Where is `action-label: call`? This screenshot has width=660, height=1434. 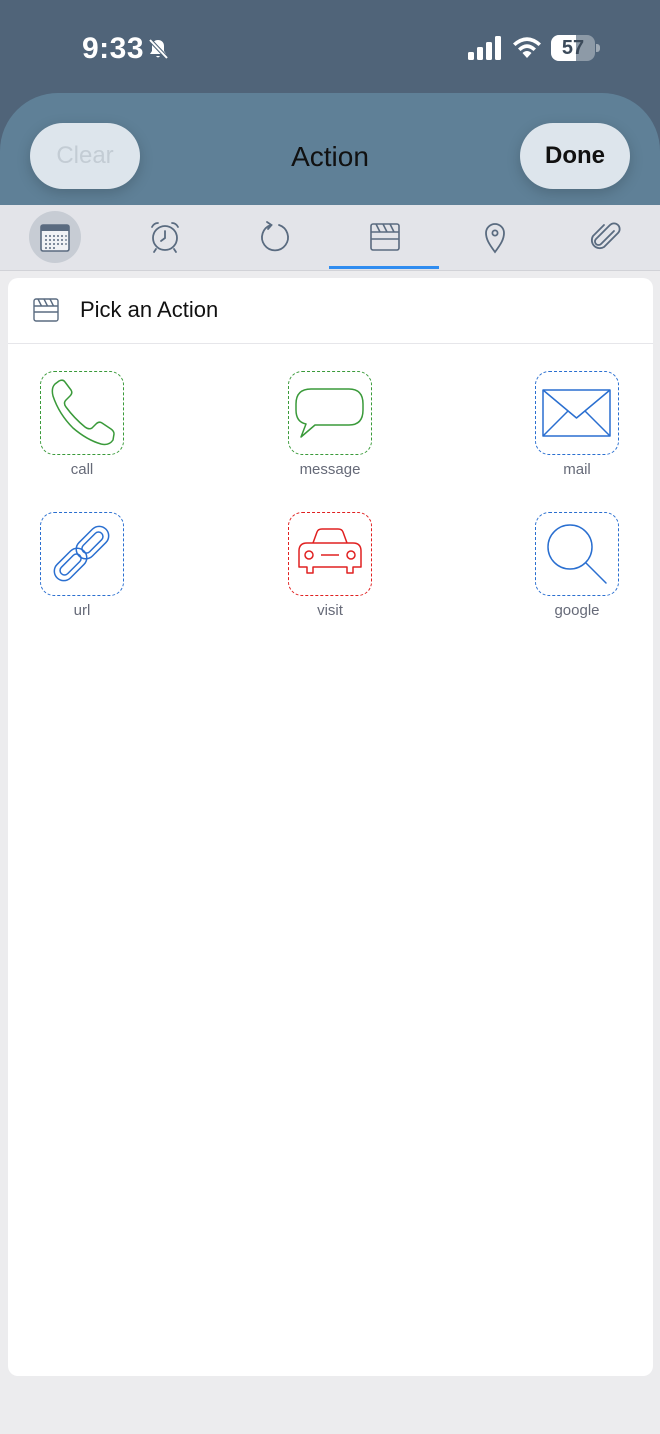 action-label: call is located at coordinates (82, 469).